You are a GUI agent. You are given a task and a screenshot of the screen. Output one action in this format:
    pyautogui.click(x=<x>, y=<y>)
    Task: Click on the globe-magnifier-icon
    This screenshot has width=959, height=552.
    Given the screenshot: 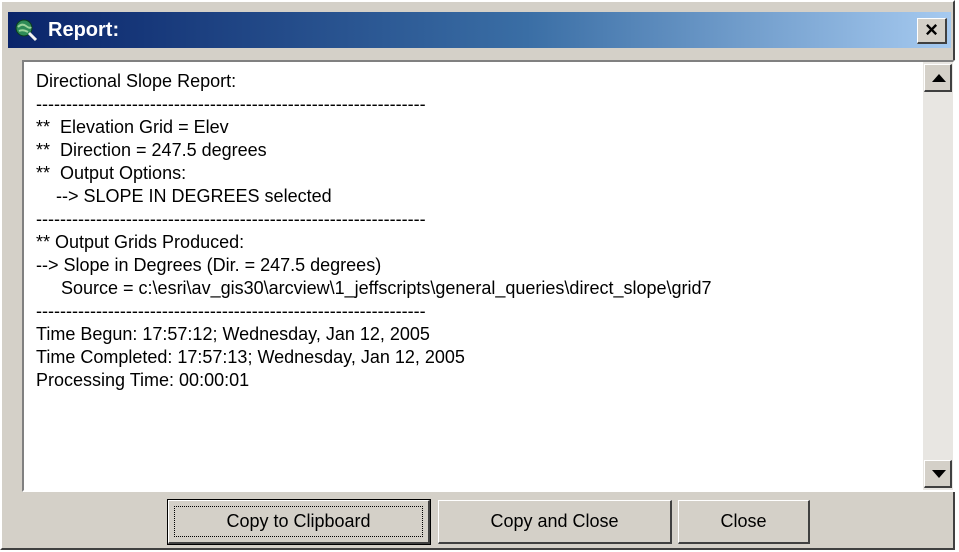 What is the action you would take?
    pyautogui.click(x=26, y=30)
    